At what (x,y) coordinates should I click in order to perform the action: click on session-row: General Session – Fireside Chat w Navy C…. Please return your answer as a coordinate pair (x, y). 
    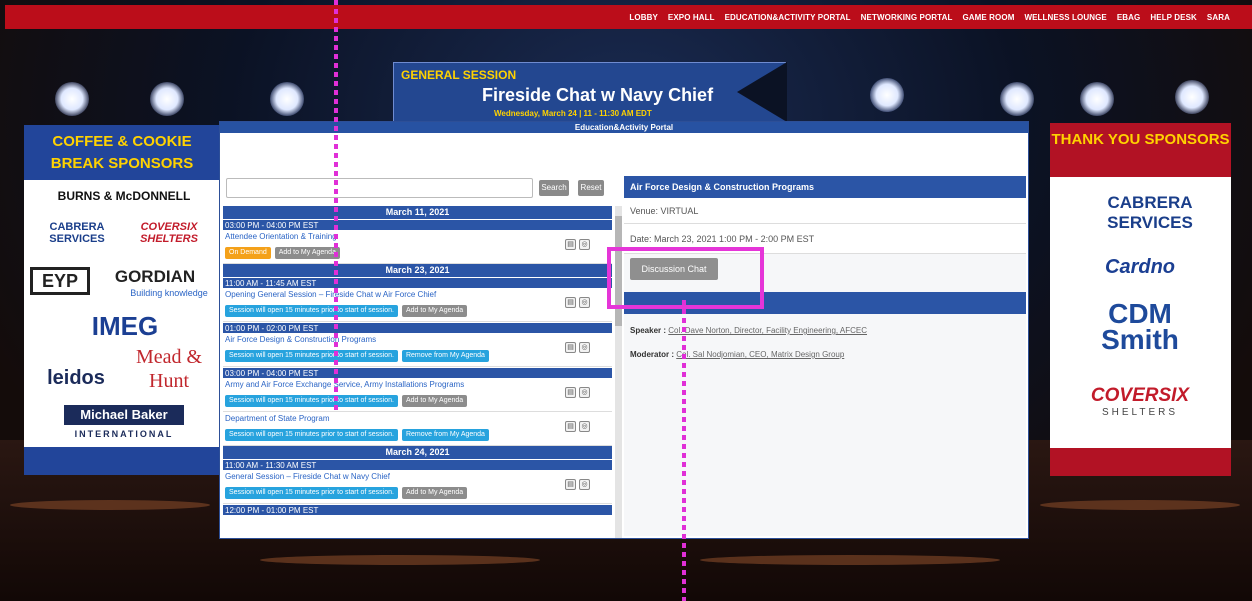
    Looking at the image, I should click on (417, 487).